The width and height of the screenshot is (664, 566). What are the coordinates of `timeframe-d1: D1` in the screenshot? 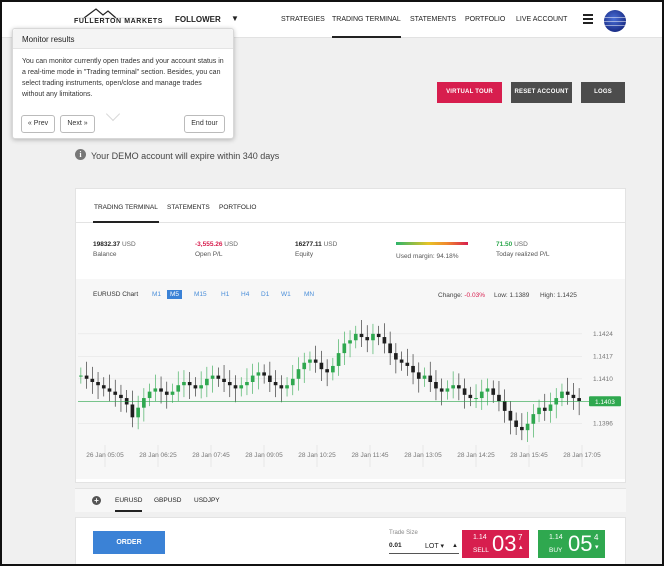 It's located at (265, 294).